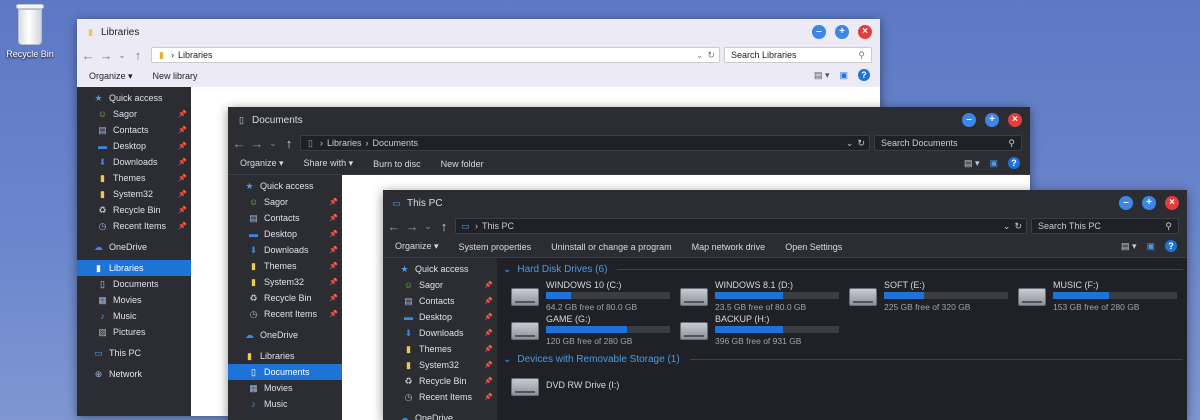 The height and width of the screenshot is (420, 1200). What do you see at coordinates (929, 297) in the screenshot?
I see `drive-tile: SOFT (E:) 225 GB free of 320 GB` at bounding box center [929, 297].